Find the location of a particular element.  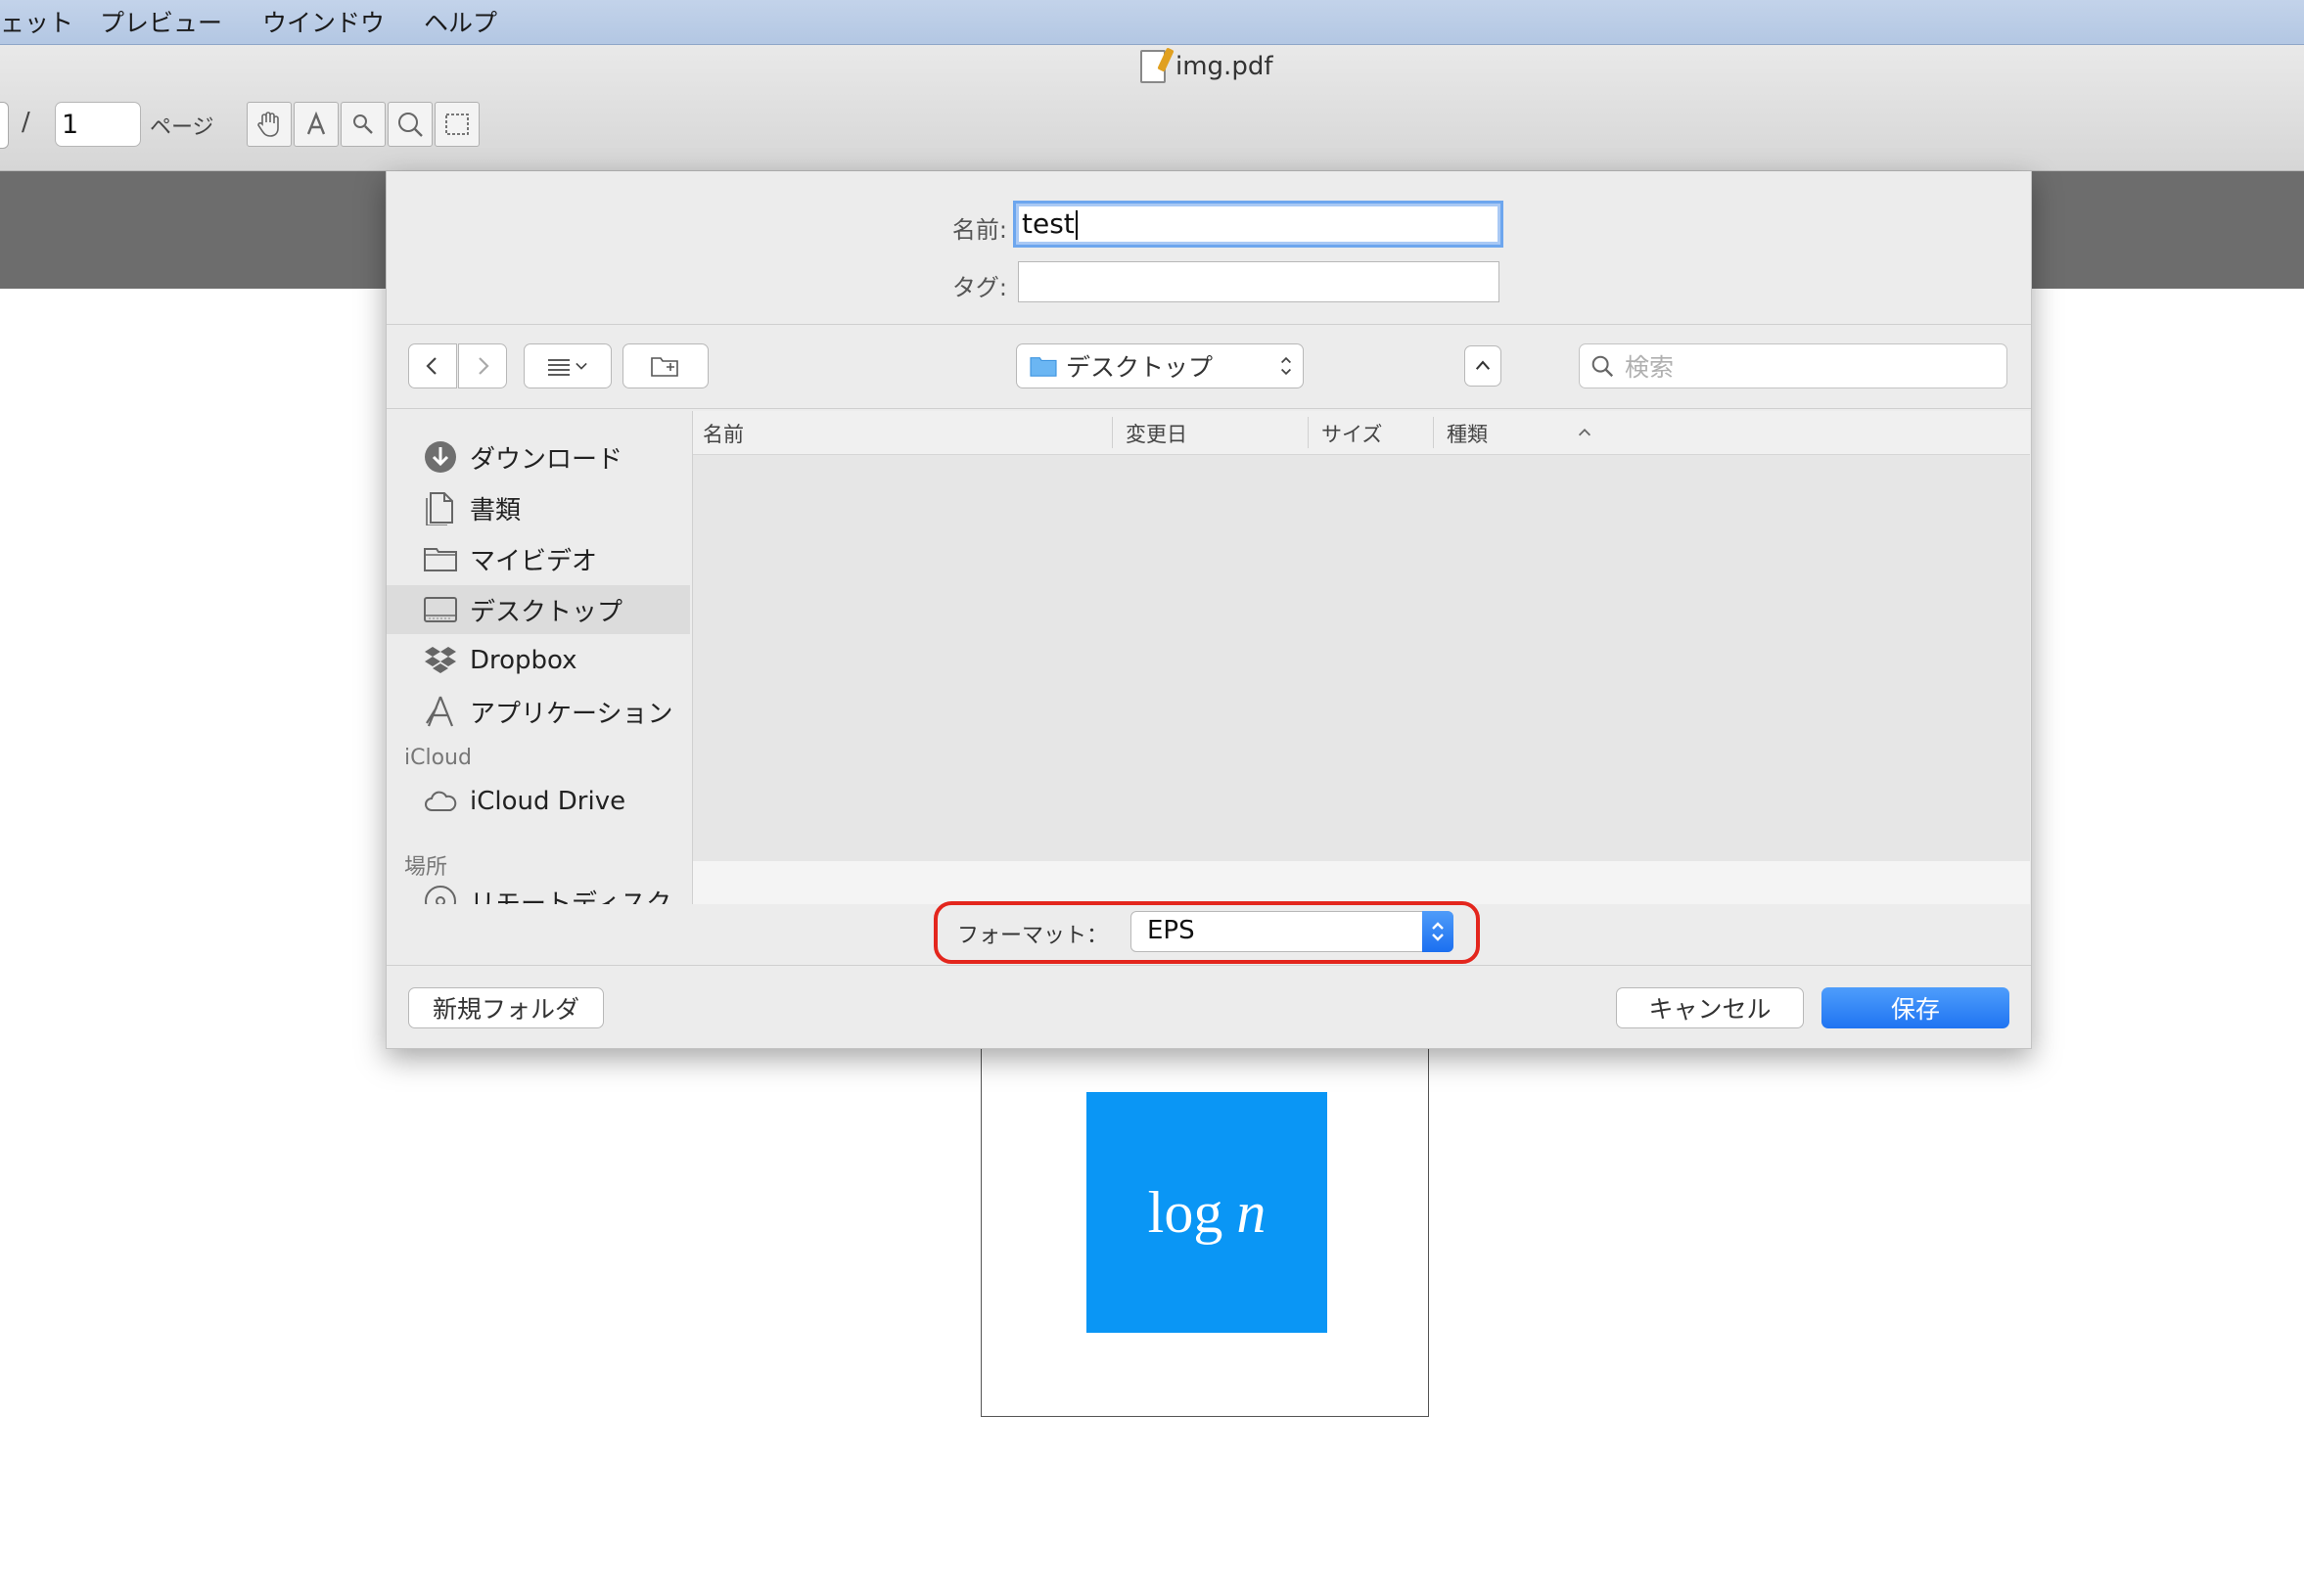

sidebar-item-applications: アプリケーション is located at coordinates (538, 711).